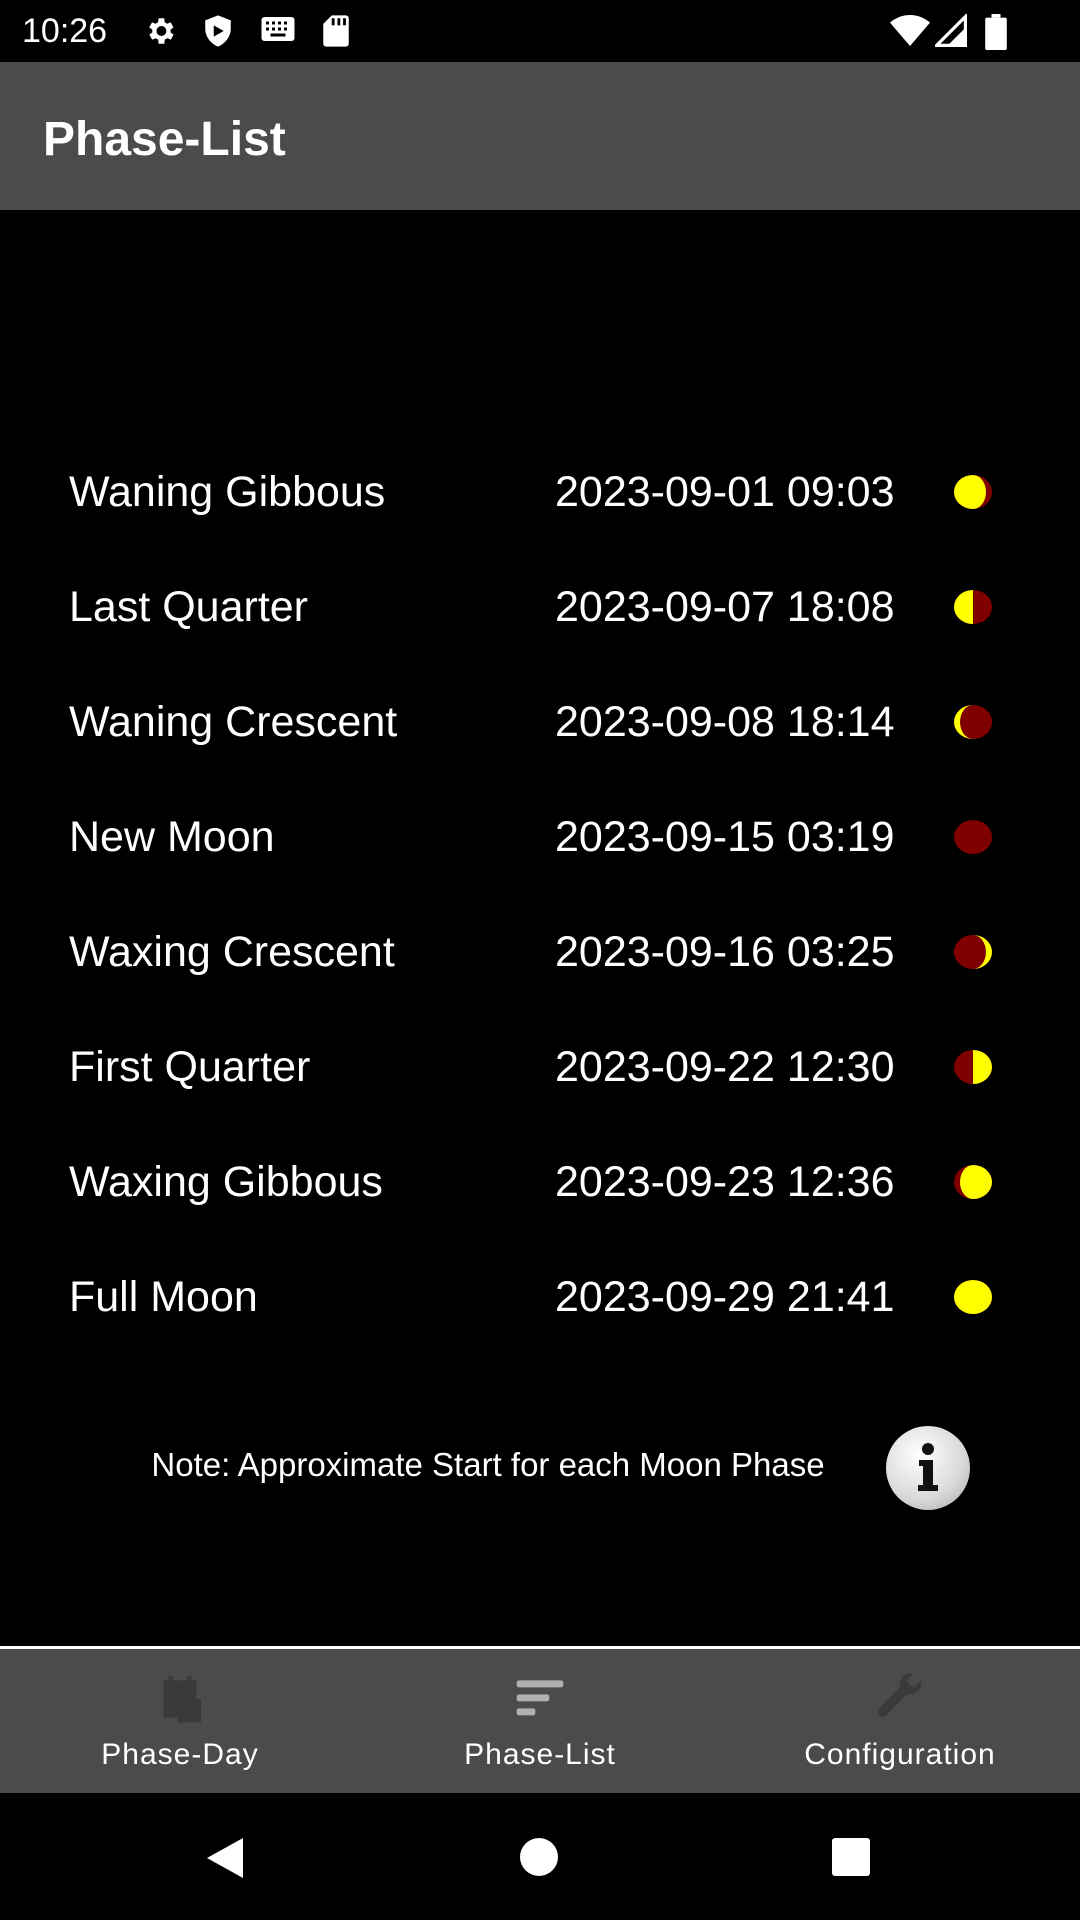  Describe the element at coordinates (973, 1184) in the screenshot. I see `waxing-gibbous-icon` at that location.